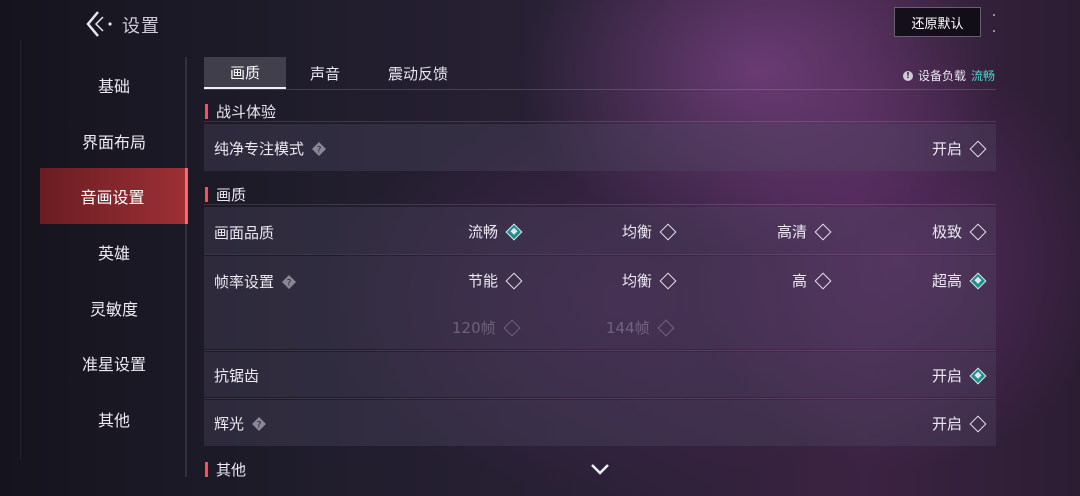 The image size is (1080, 496). I want to click on frame-option-balanced: 均衡, so click(649, 280).